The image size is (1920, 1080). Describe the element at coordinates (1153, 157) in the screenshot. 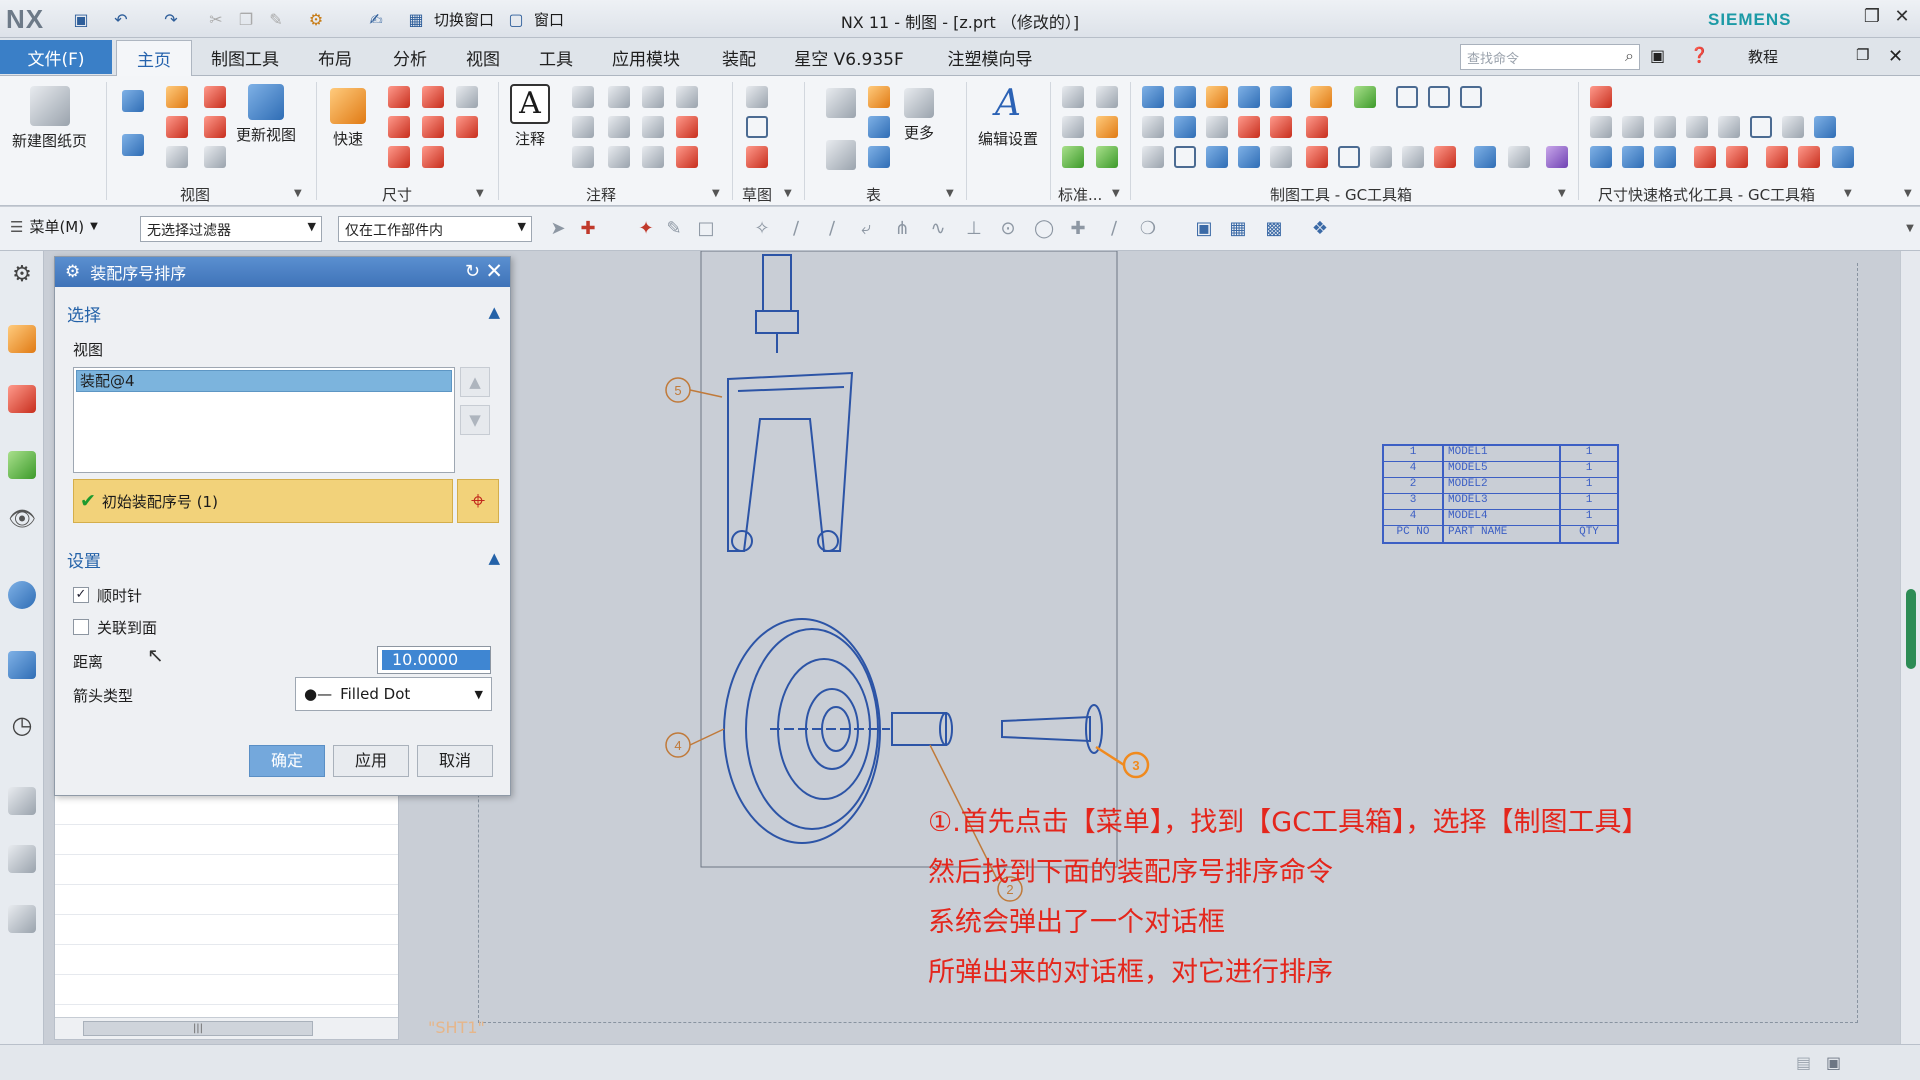

I see `gc-tool-17-icon` at that location.